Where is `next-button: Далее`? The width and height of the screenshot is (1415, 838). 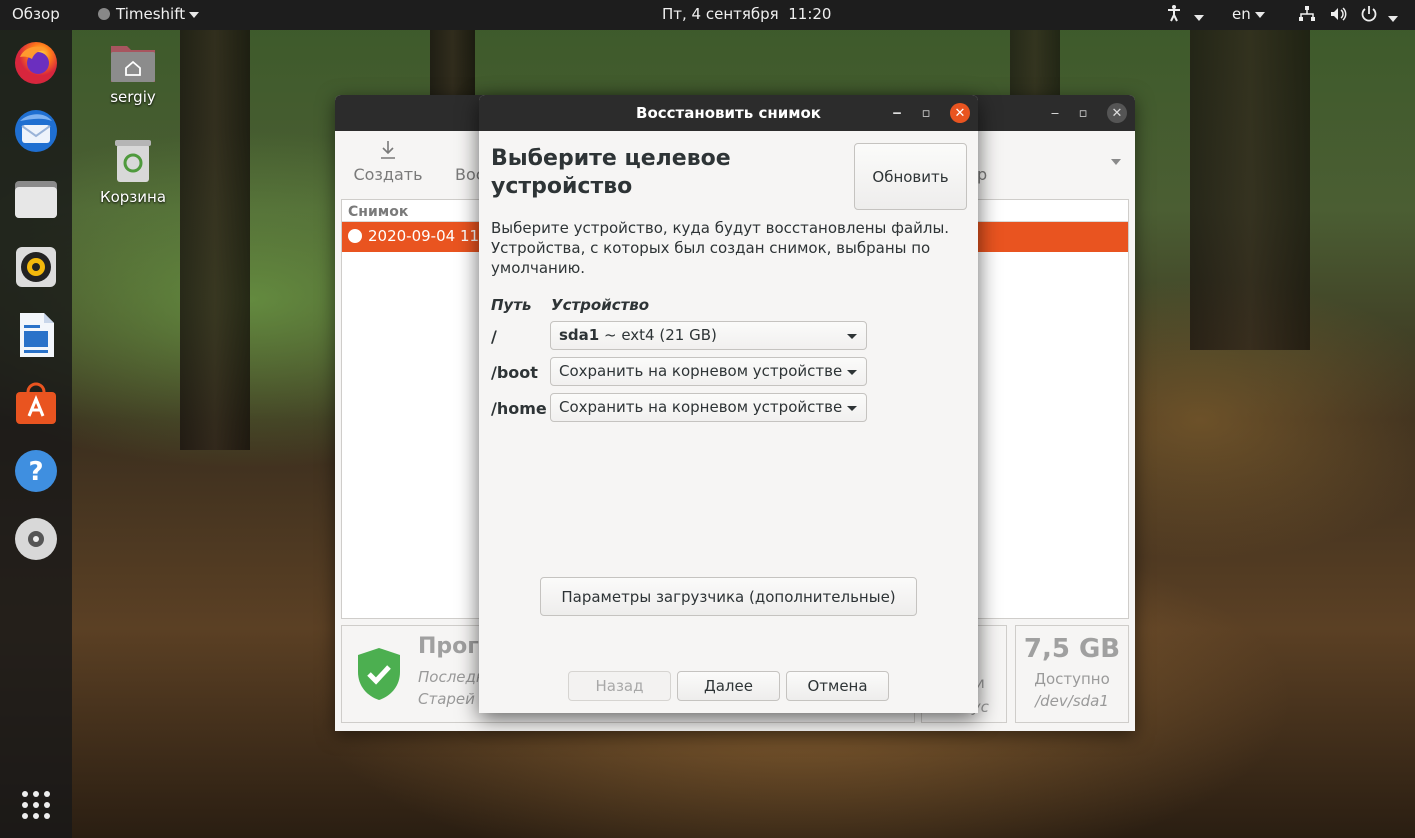
next-button: Далее is located at coordinates (728, 686).